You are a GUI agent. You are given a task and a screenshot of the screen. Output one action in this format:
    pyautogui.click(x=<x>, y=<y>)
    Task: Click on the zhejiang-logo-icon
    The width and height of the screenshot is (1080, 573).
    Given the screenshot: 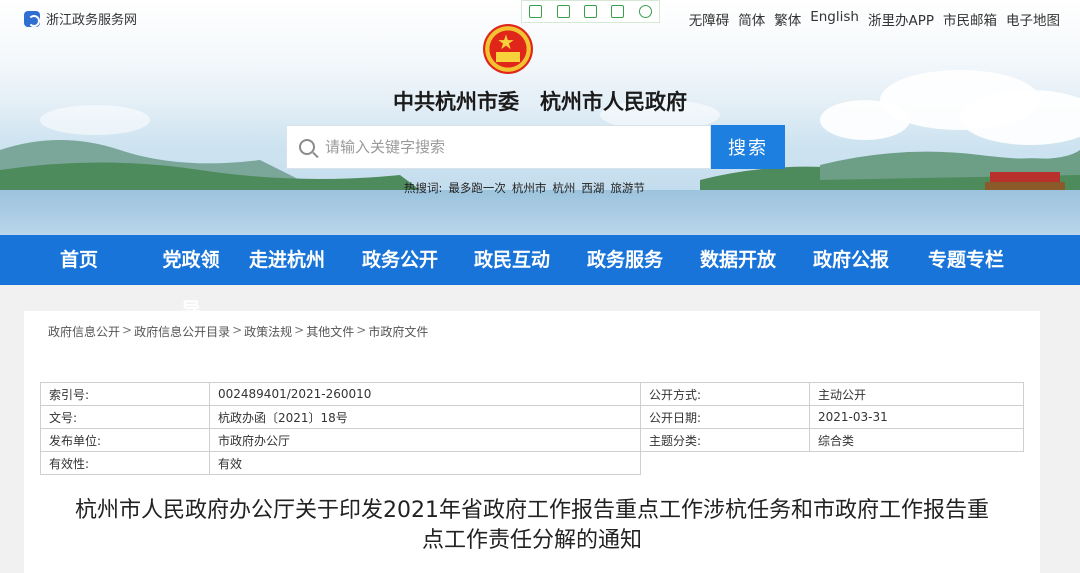 What is the action you would take?
    pyautogui.click(x=32, y=18)
    